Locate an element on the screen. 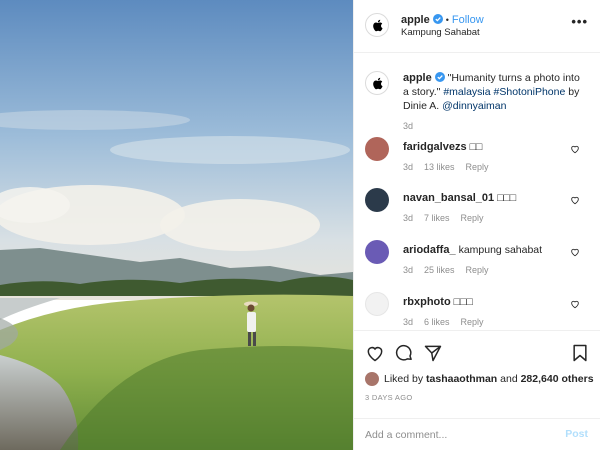 The height and width of the screenshot is (450, 600). comment-likes: 6 likes is located at coordinates (437, 322).